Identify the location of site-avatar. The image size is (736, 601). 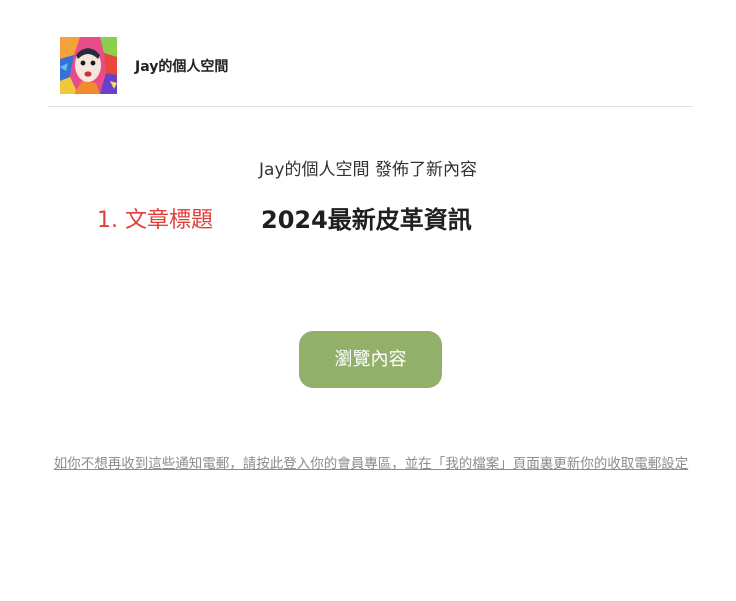
(88, 65).